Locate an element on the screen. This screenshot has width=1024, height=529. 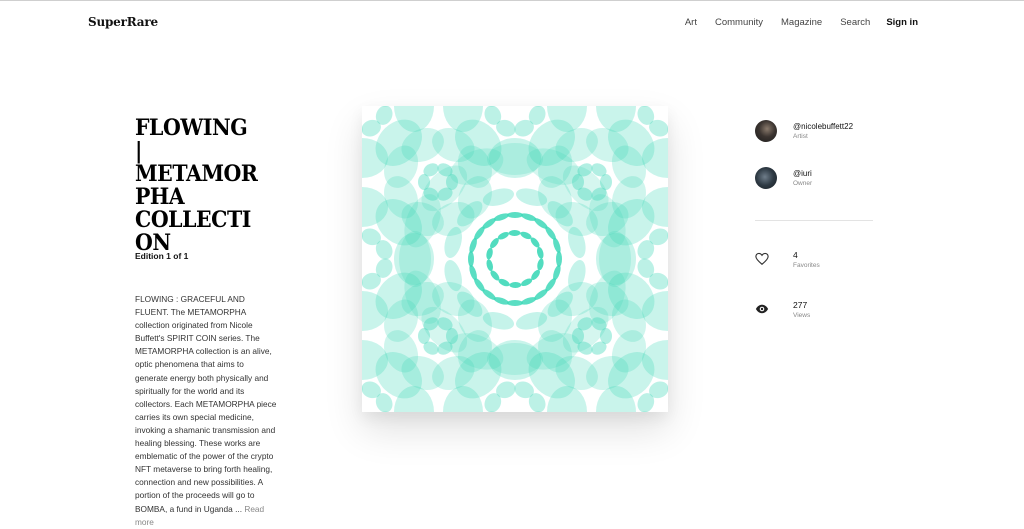
artist-card: @nicolebuffett22 Artist is located at coordinates (804, 131).